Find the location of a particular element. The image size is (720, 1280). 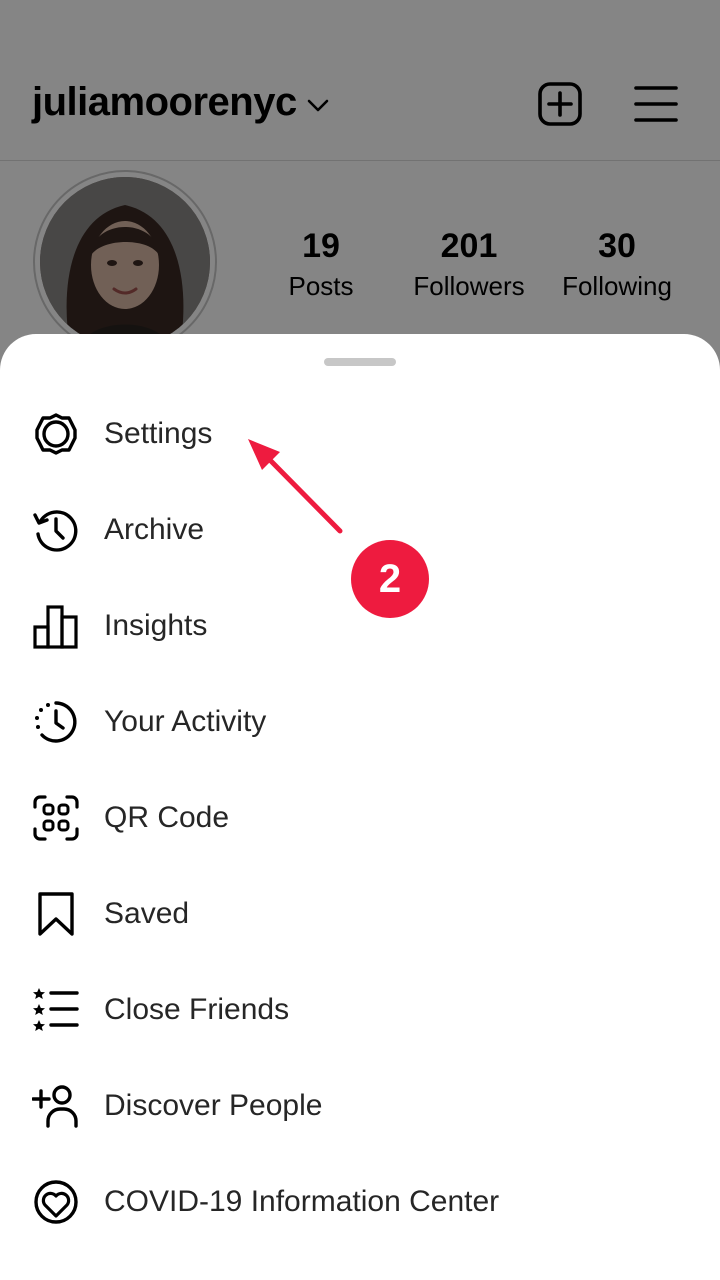

menu-item-saved: Saved is located at coordinates (360, 914).